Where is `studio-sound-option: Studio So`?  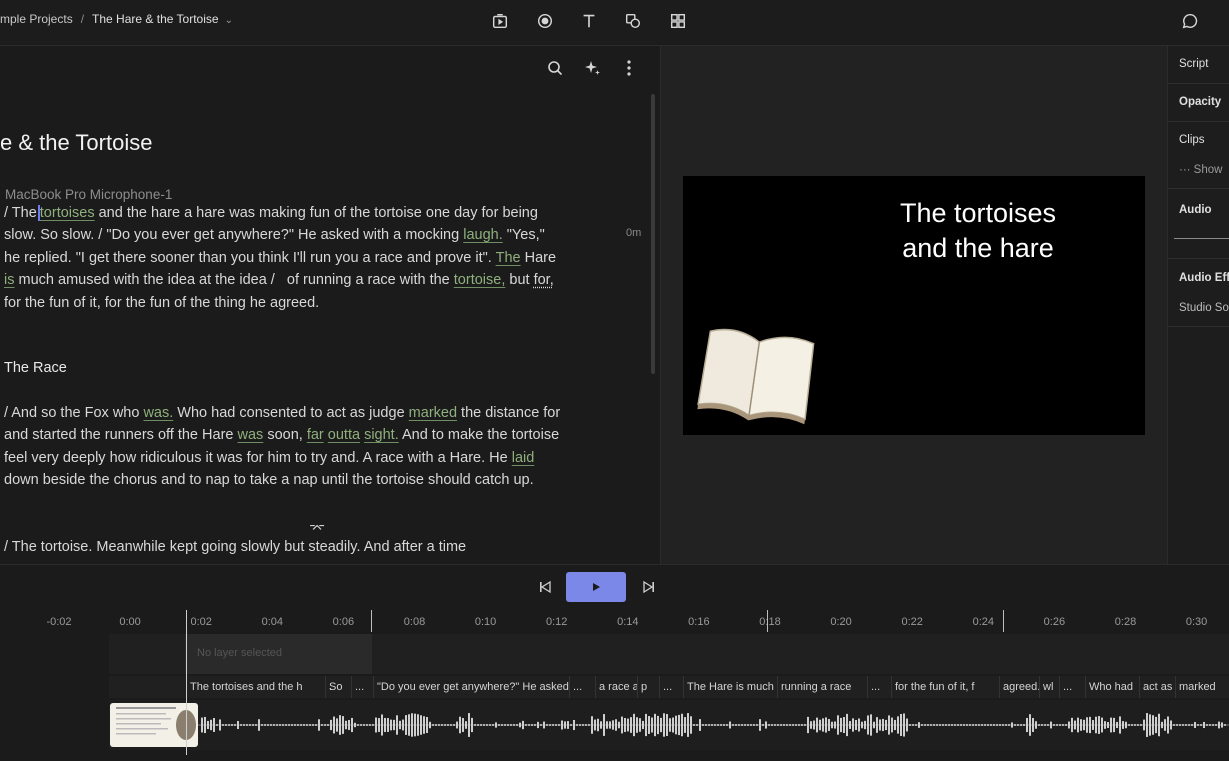 studio-sound-option: Studio So is located at coordinates (1204, 308).